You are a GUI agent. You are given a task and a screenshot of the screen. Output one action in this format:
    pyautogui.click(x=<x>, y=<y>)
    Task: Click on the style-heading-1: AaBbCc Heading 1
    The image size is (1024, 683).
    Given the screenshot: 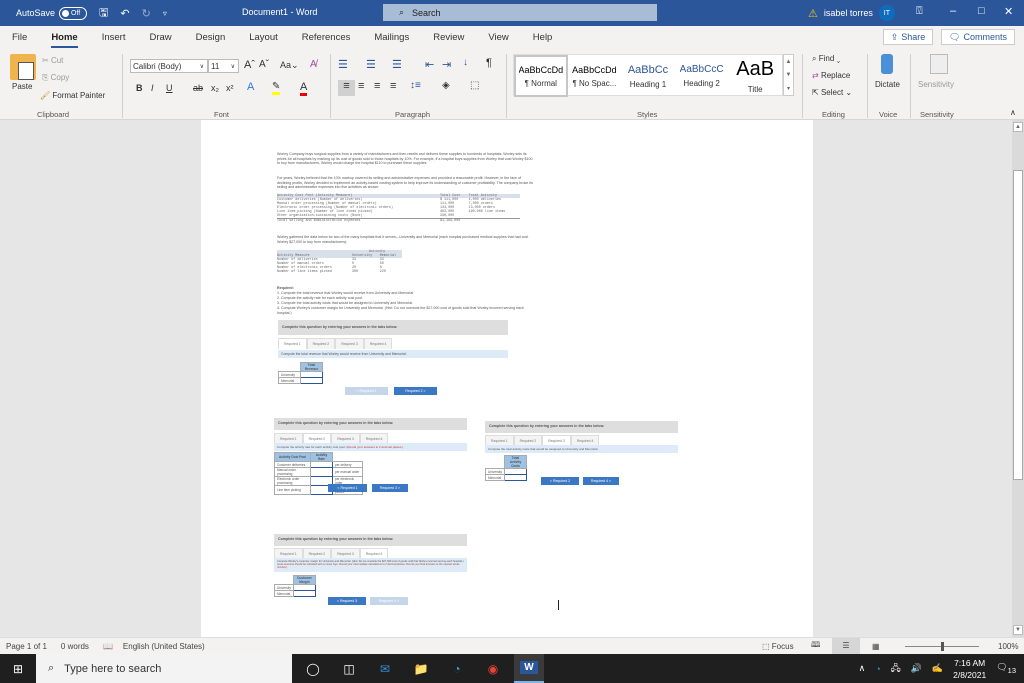 What is the action you would take?
    pyautogui.click(x=648, y=76)
    